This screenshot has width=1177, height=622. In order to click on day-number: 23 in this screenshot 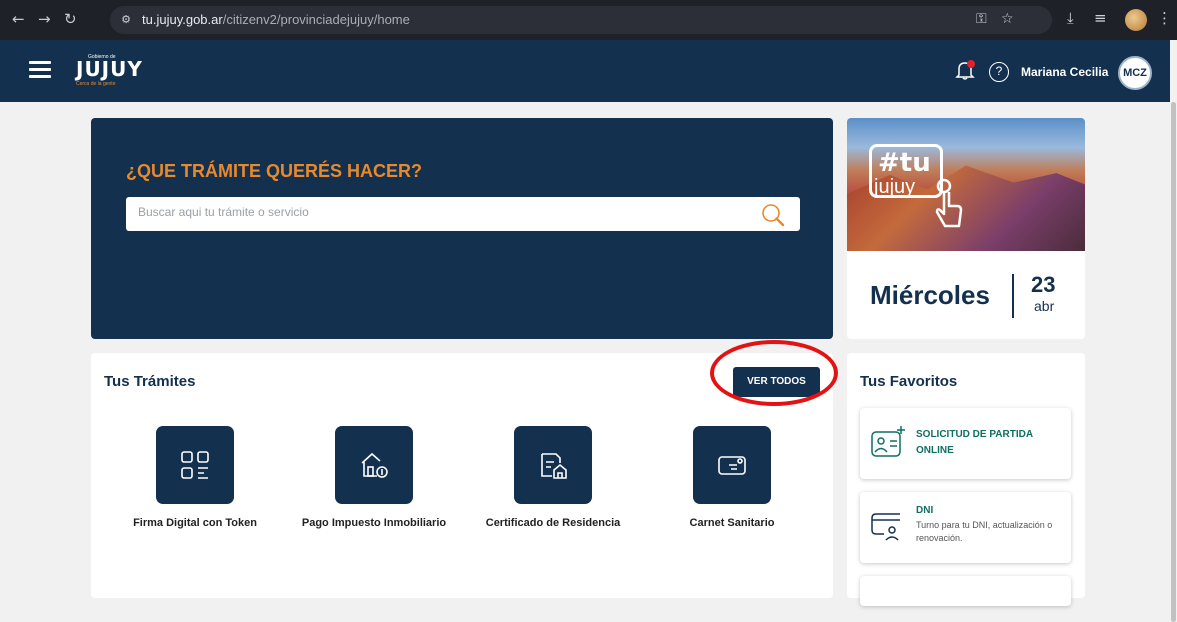, I will do `click(1043, 284)`.